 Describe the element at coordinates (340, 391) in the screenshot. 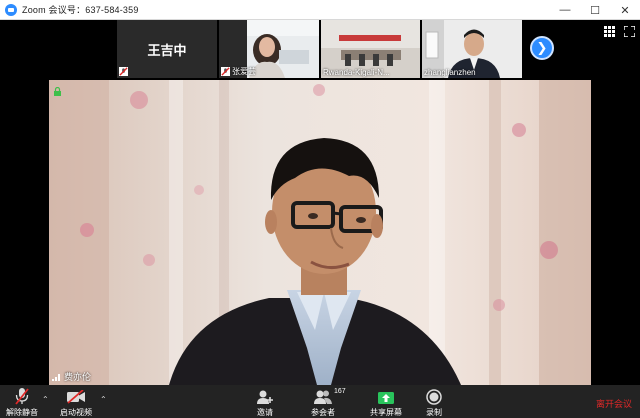

I see `participants-count: 167` at that location.